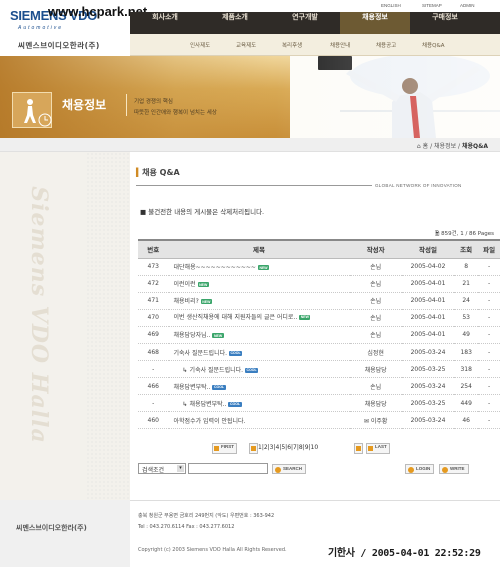 The height and width of the screenshot is (567, 500). I want to click on row-subject: 채용담당자님.. NEW, so click(259, 335).